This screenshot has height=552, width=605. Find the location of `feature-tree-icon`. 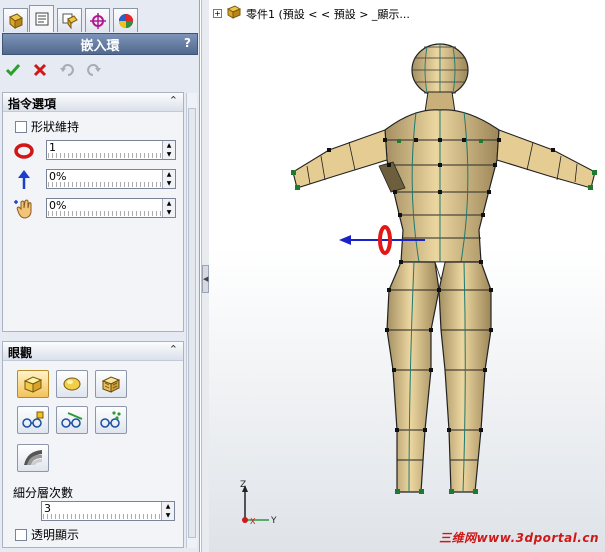

feature-tree-icon is located at coordinates (15, 20).